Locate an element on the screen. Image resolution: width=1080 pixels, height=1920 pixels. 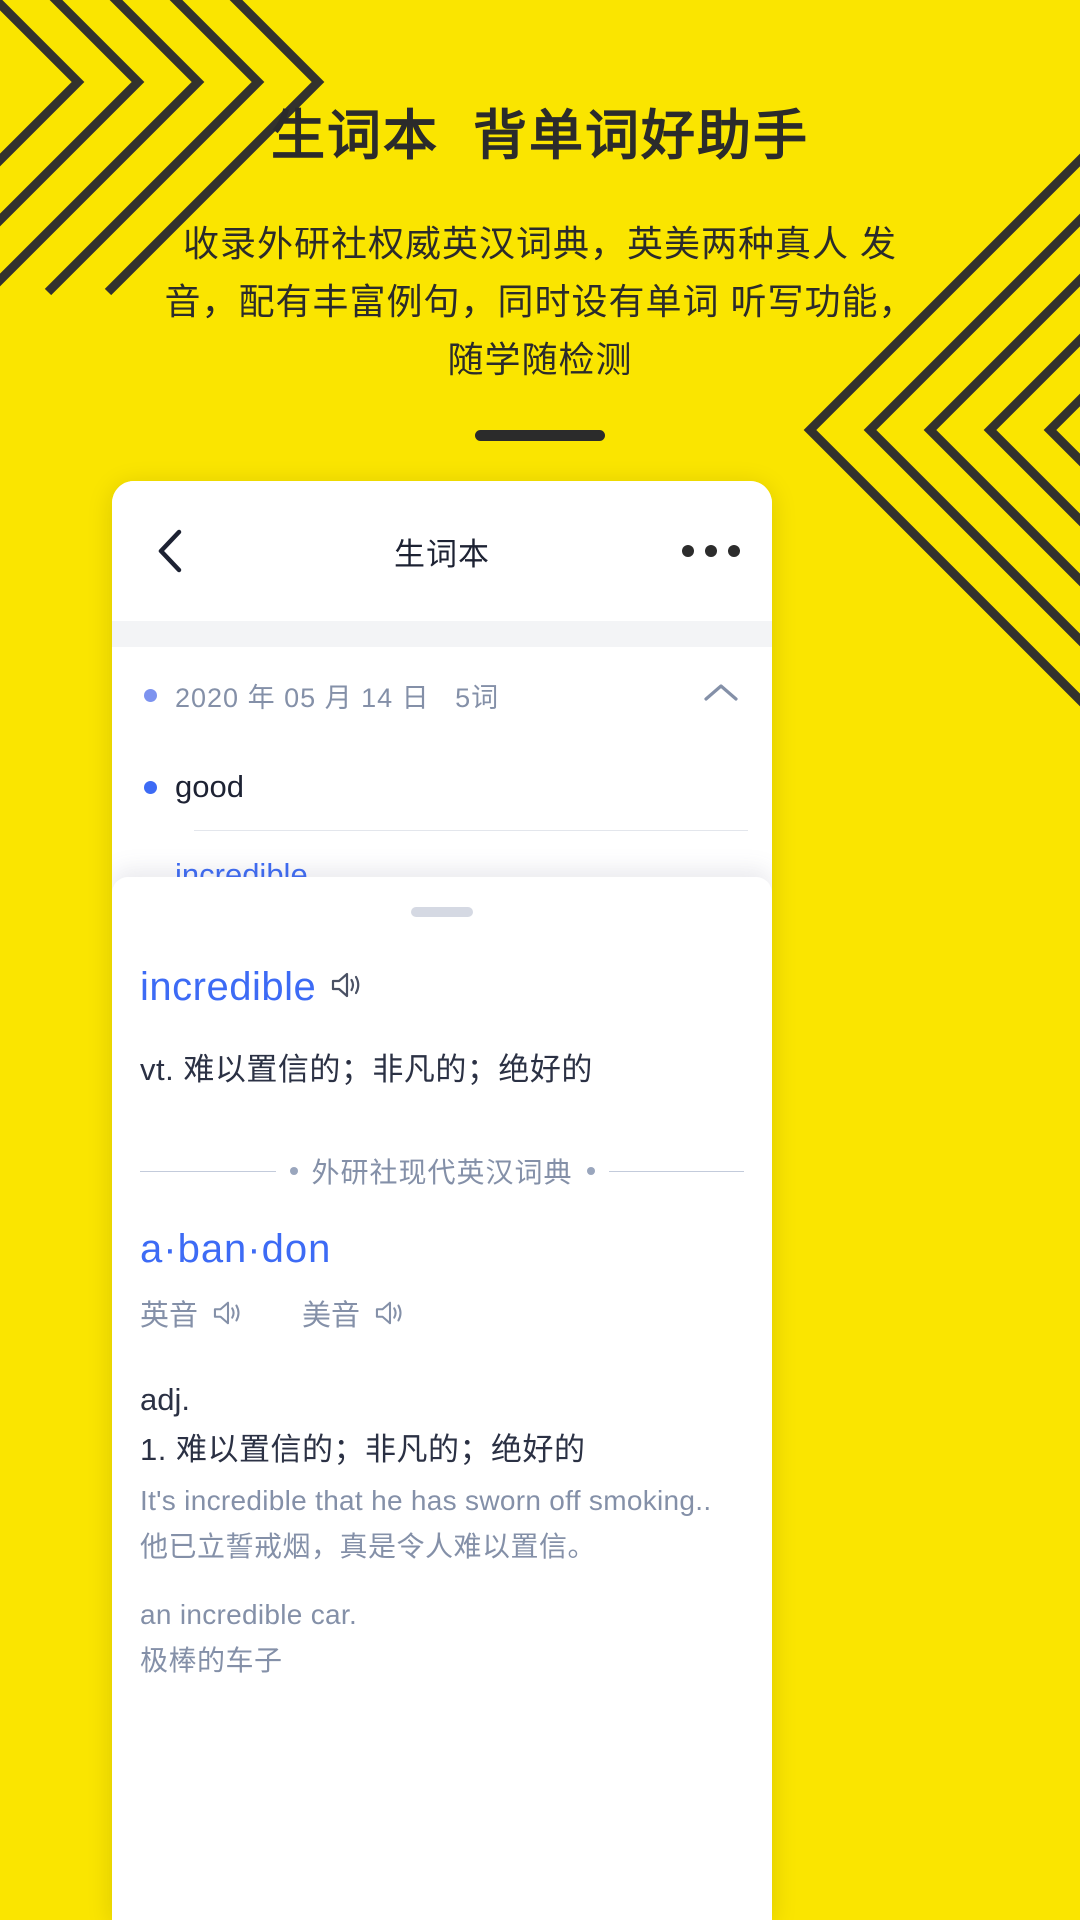
entry-speaker-button is located at coordinates (347, 987).